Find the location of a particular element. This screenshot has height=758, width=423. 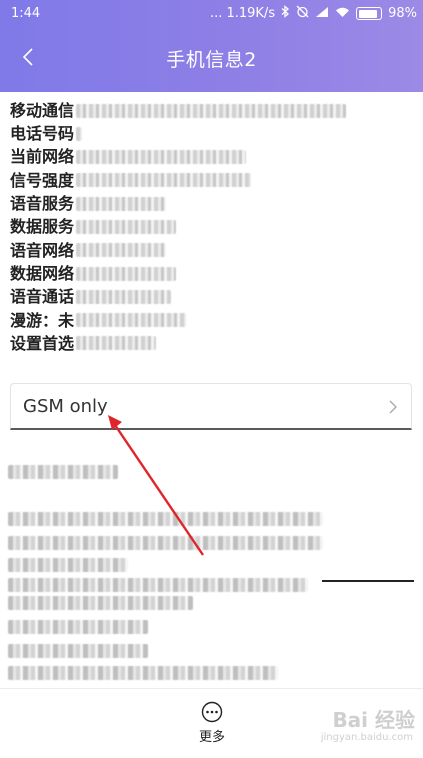

info-row: 语音网络 is located at coordinates (212, 249).